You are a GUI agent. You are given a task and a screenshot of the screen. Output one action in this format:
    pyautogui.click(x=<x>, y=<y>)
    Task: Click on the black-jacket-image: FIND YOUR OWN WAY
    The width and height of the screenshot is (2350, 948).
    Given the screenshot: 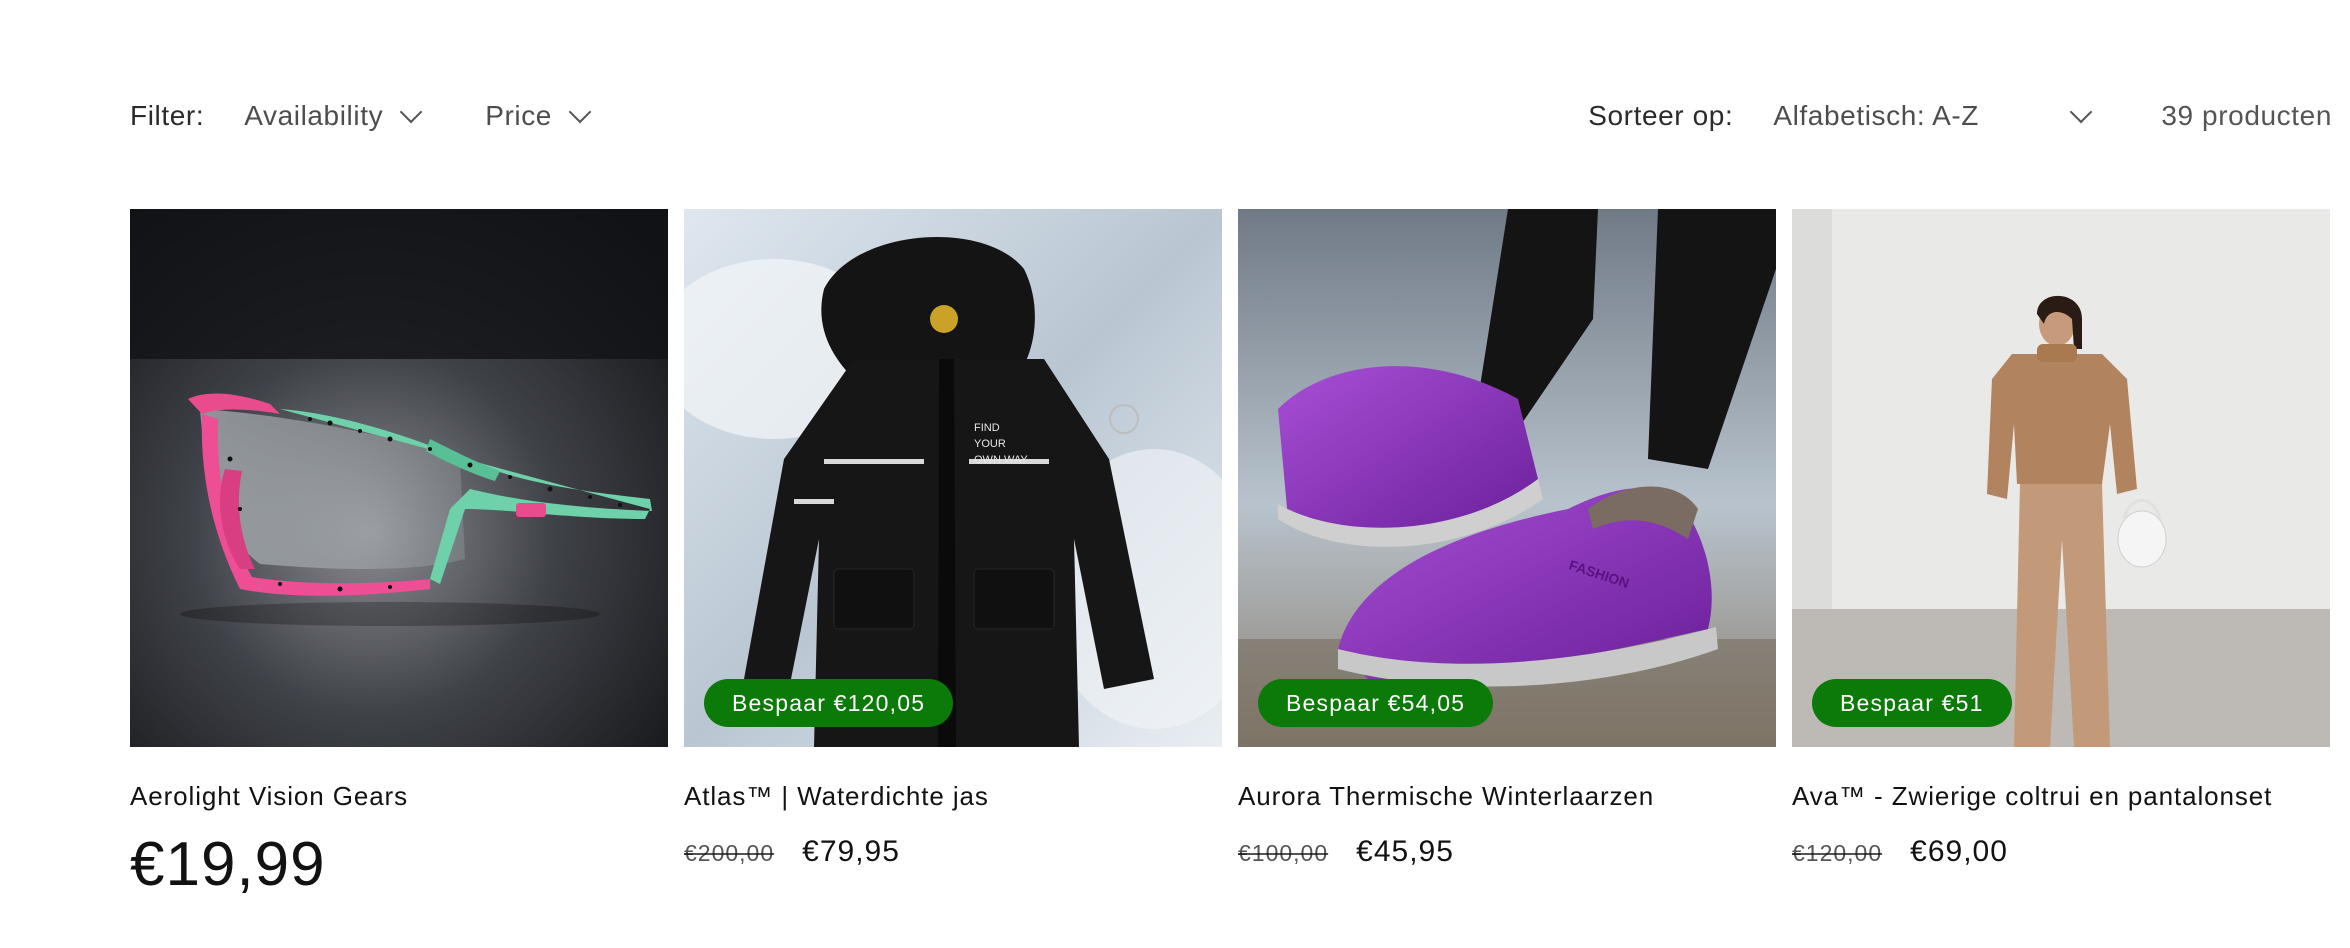 What is the action you would take?
    pyautogui.click(x=953, y=478)
    